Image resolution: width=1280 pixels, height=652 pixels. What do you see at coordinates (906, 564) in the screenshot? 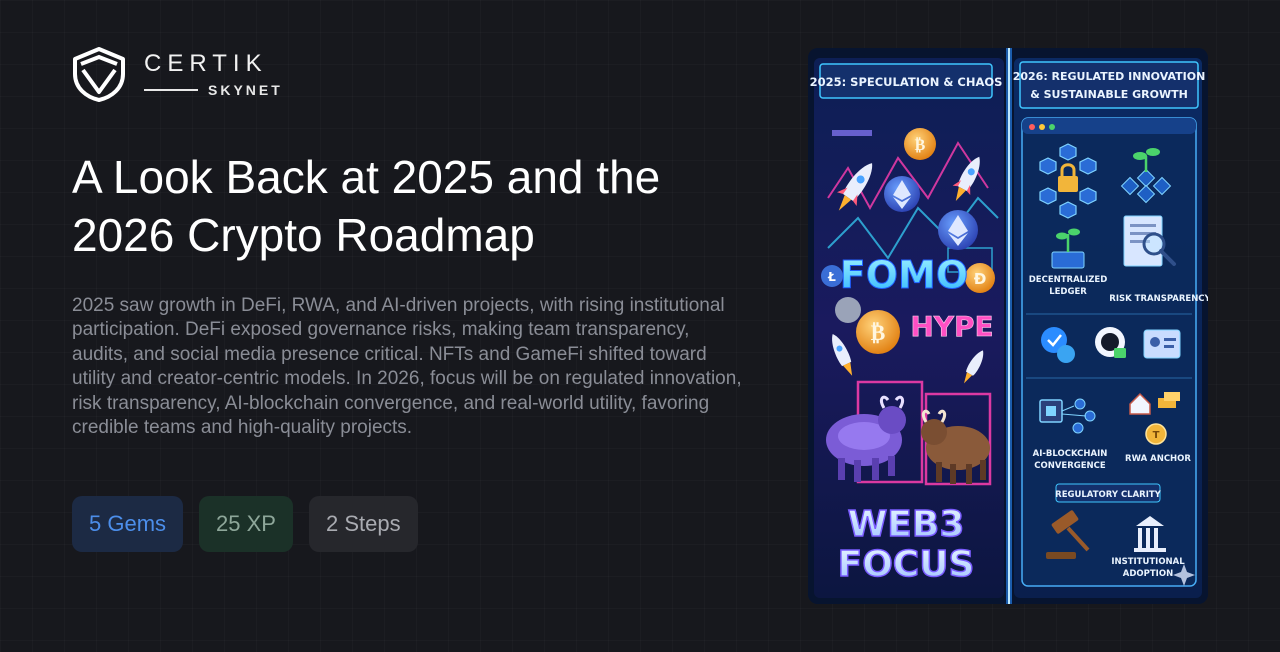
I see `focus-text: FOCUS` at bounding box center [906, 564].